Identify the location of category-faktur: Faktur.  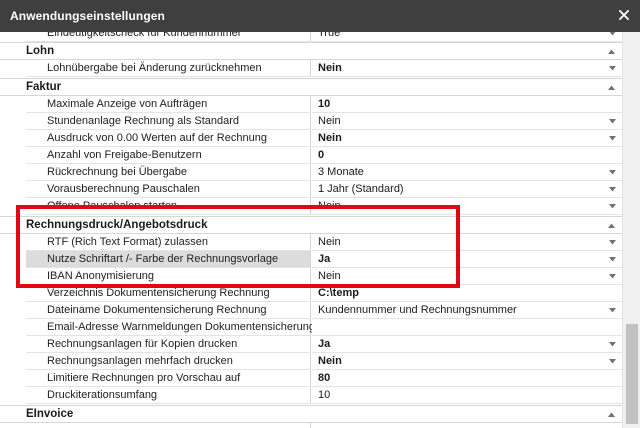
(311, 87).